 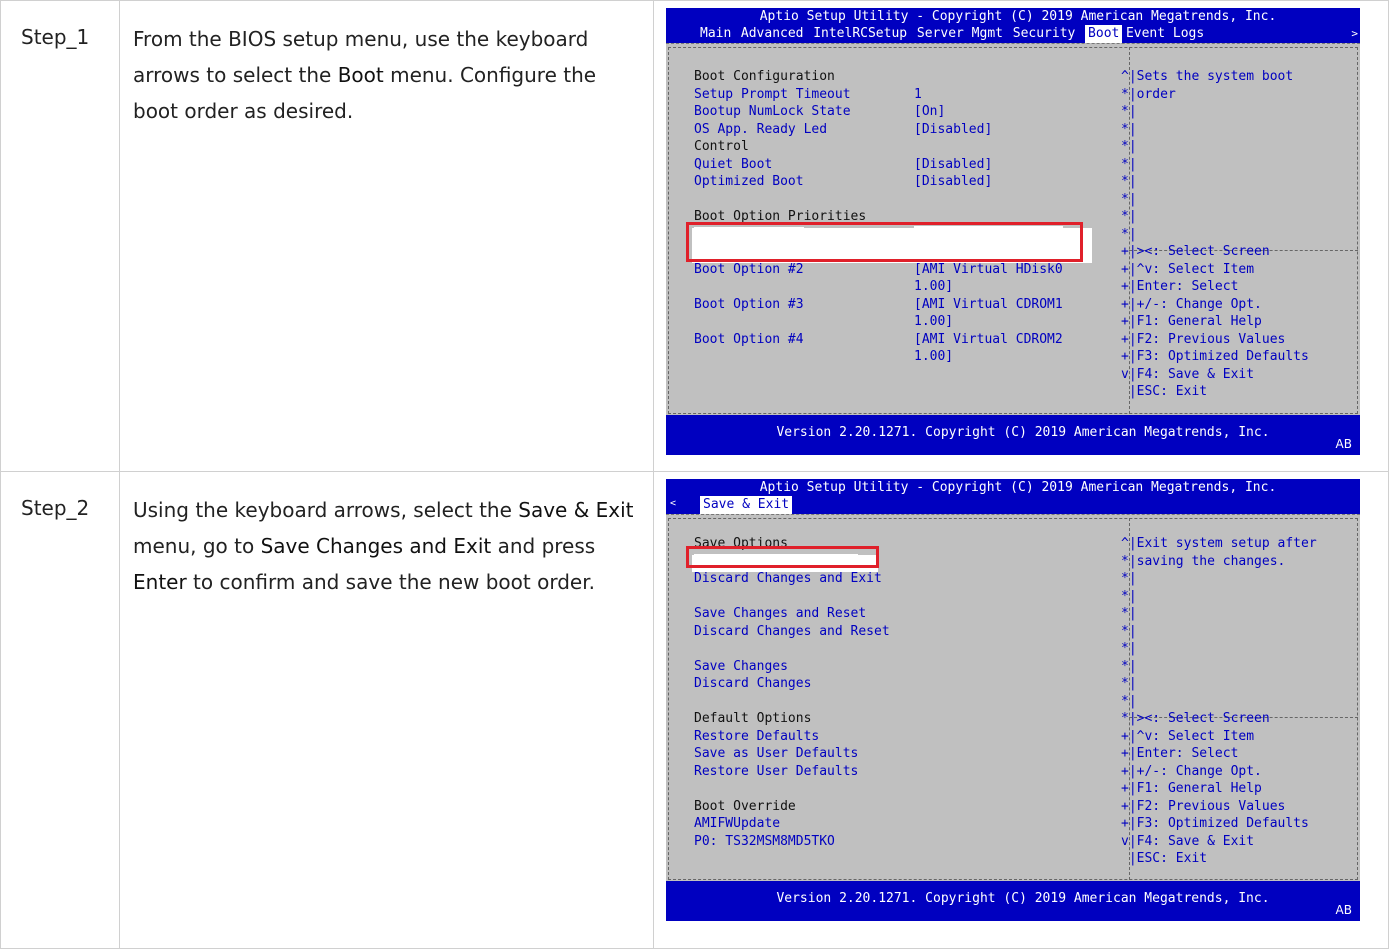 I want to click on bios-option-label: Boot Override, so click(x=745, y=806).